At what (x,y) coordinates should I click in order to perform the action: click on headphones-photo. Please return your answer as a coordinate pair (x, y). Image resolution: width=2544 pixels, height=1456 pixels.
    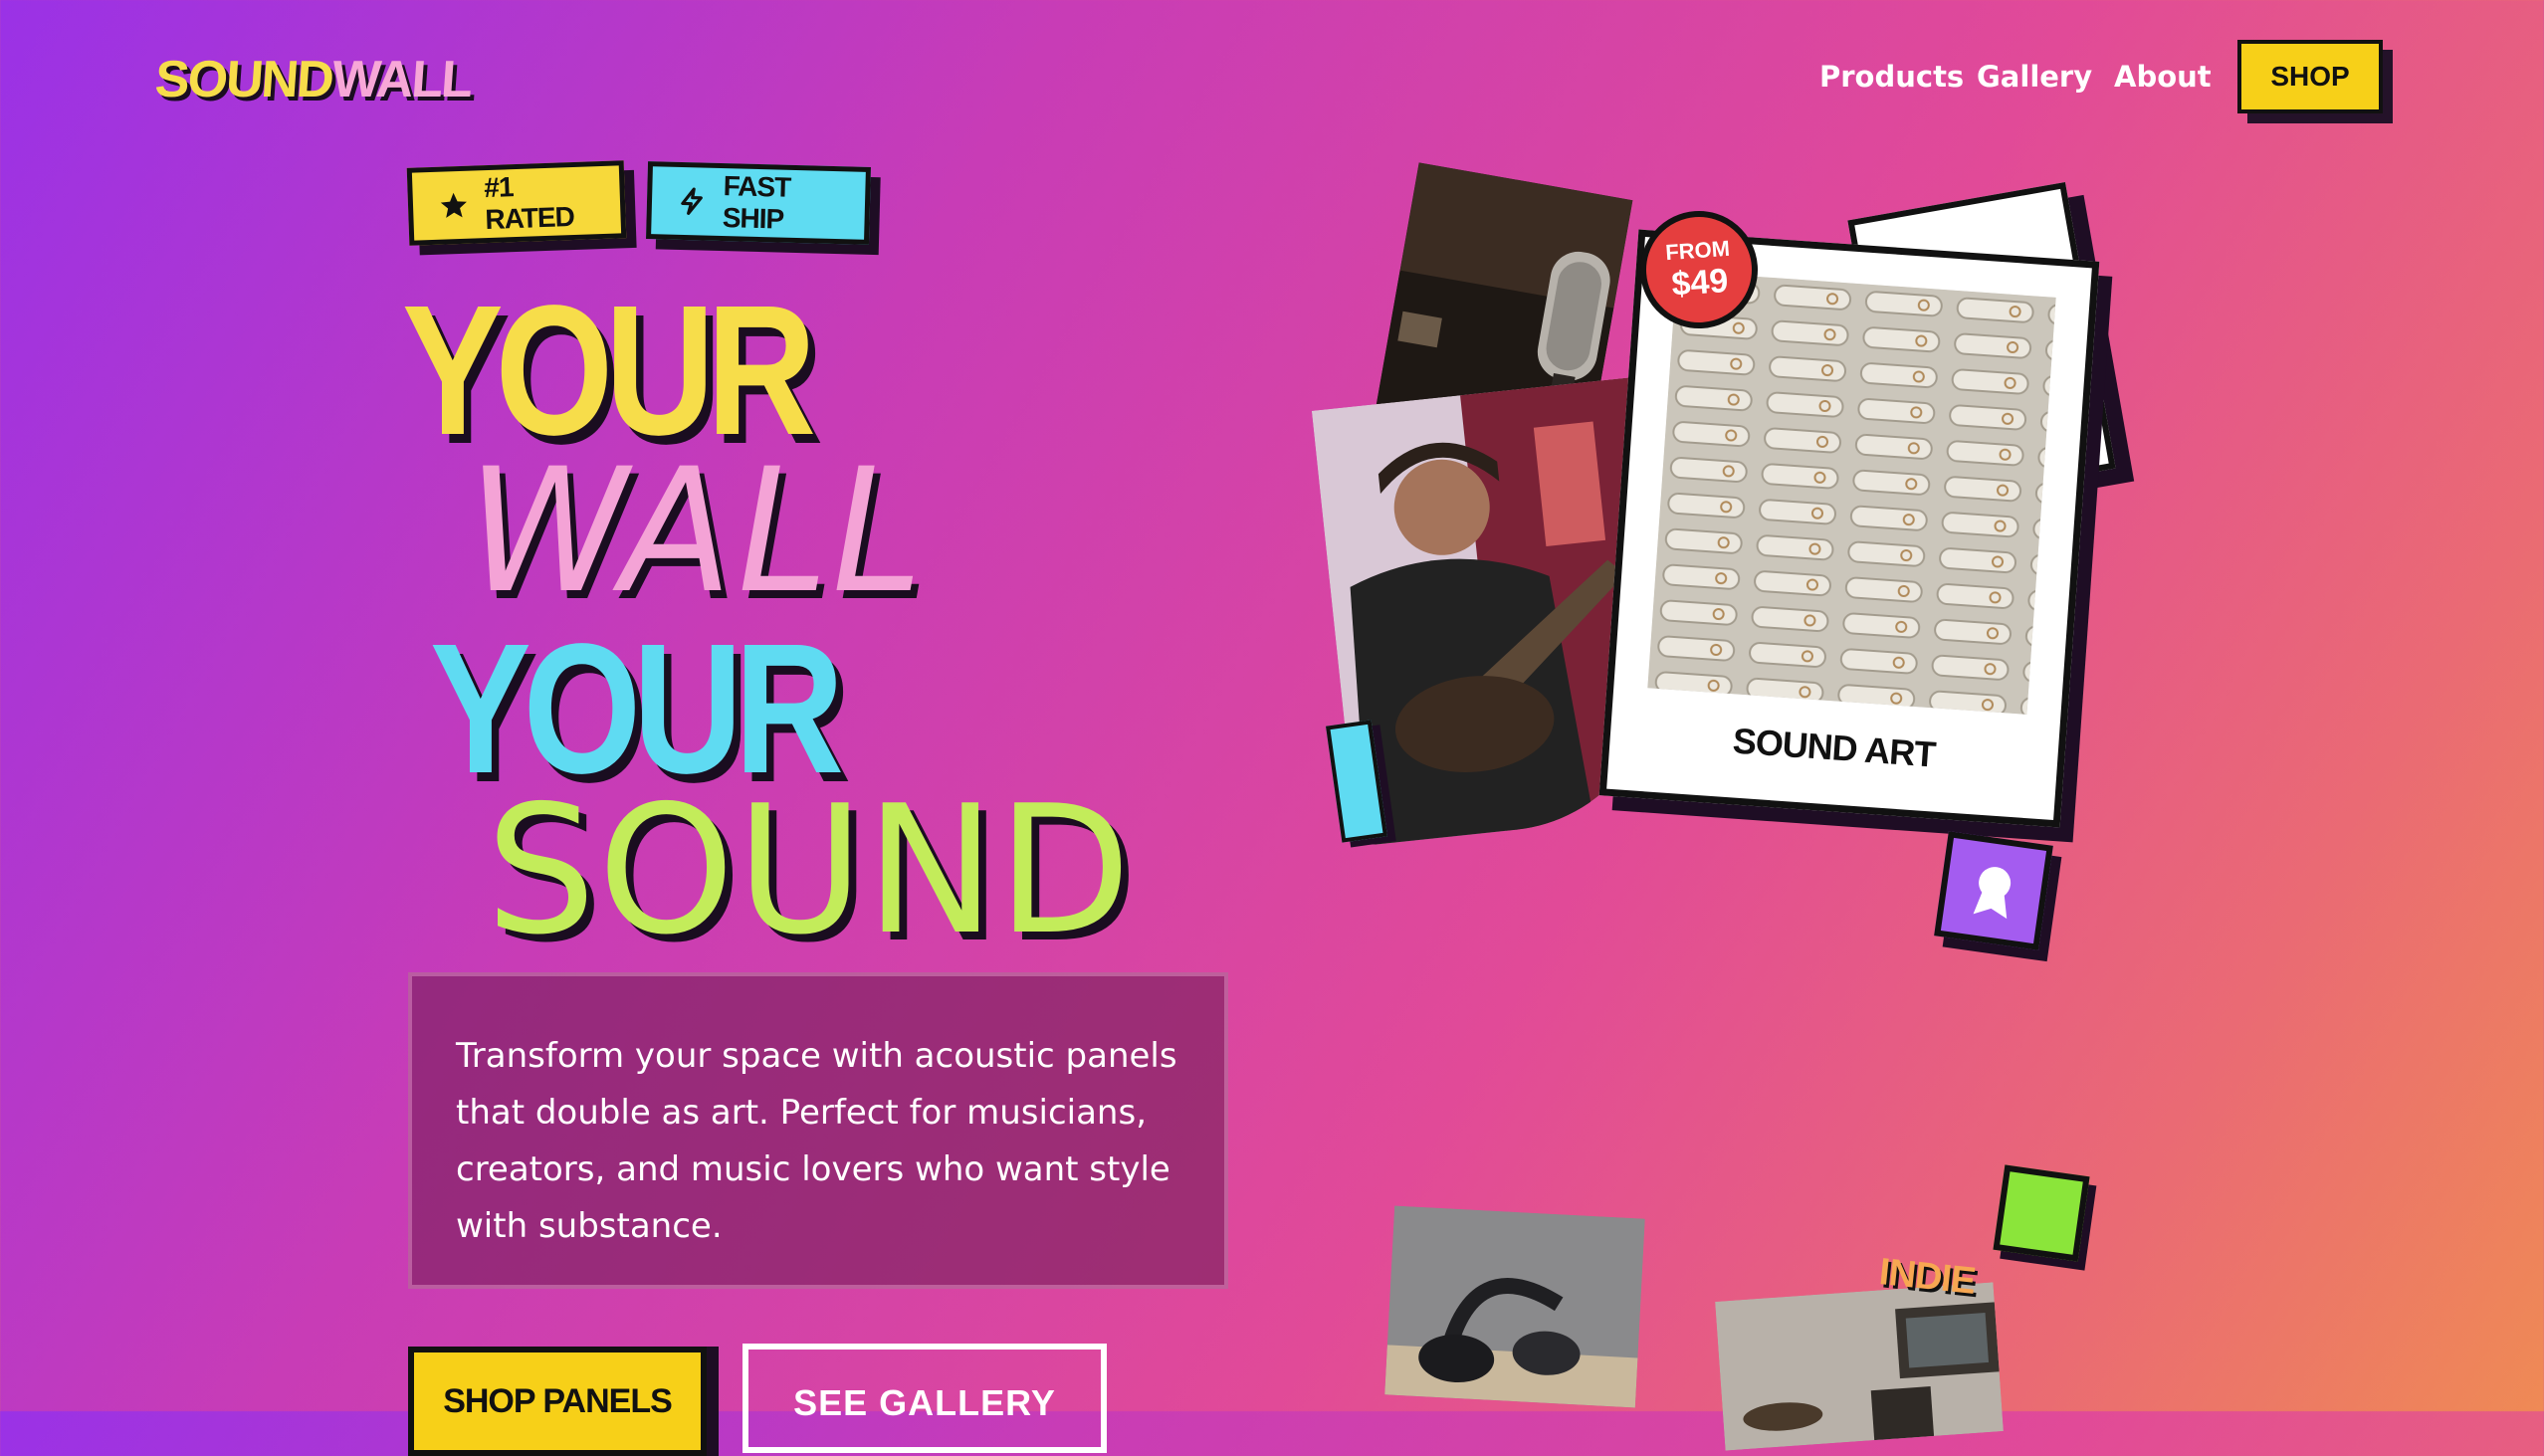
    Looking at the image, I should click on (1515, 1306).